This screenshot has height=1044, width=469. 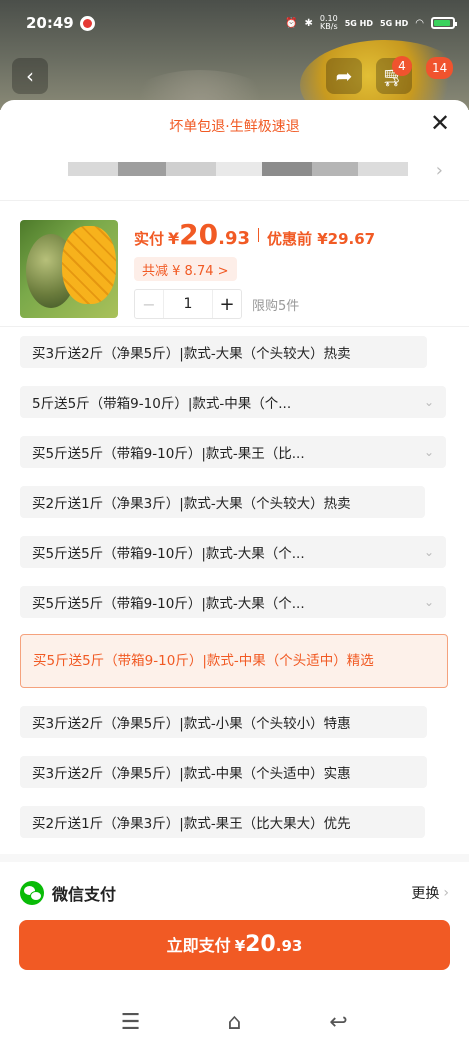 I want to click on sku-option: 买5斤送5斤（带箱9-10斤）|款式-果王（比... ⌄, so click(x=233, y=452).